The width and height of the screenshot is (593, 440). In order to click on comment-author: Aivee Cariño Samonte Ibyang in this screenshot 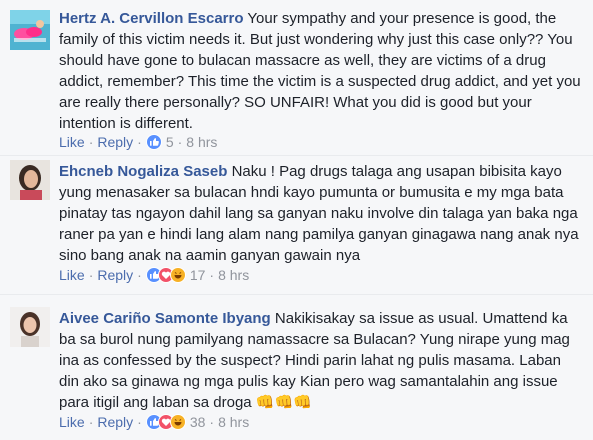, I will do `click(165, 318)`.